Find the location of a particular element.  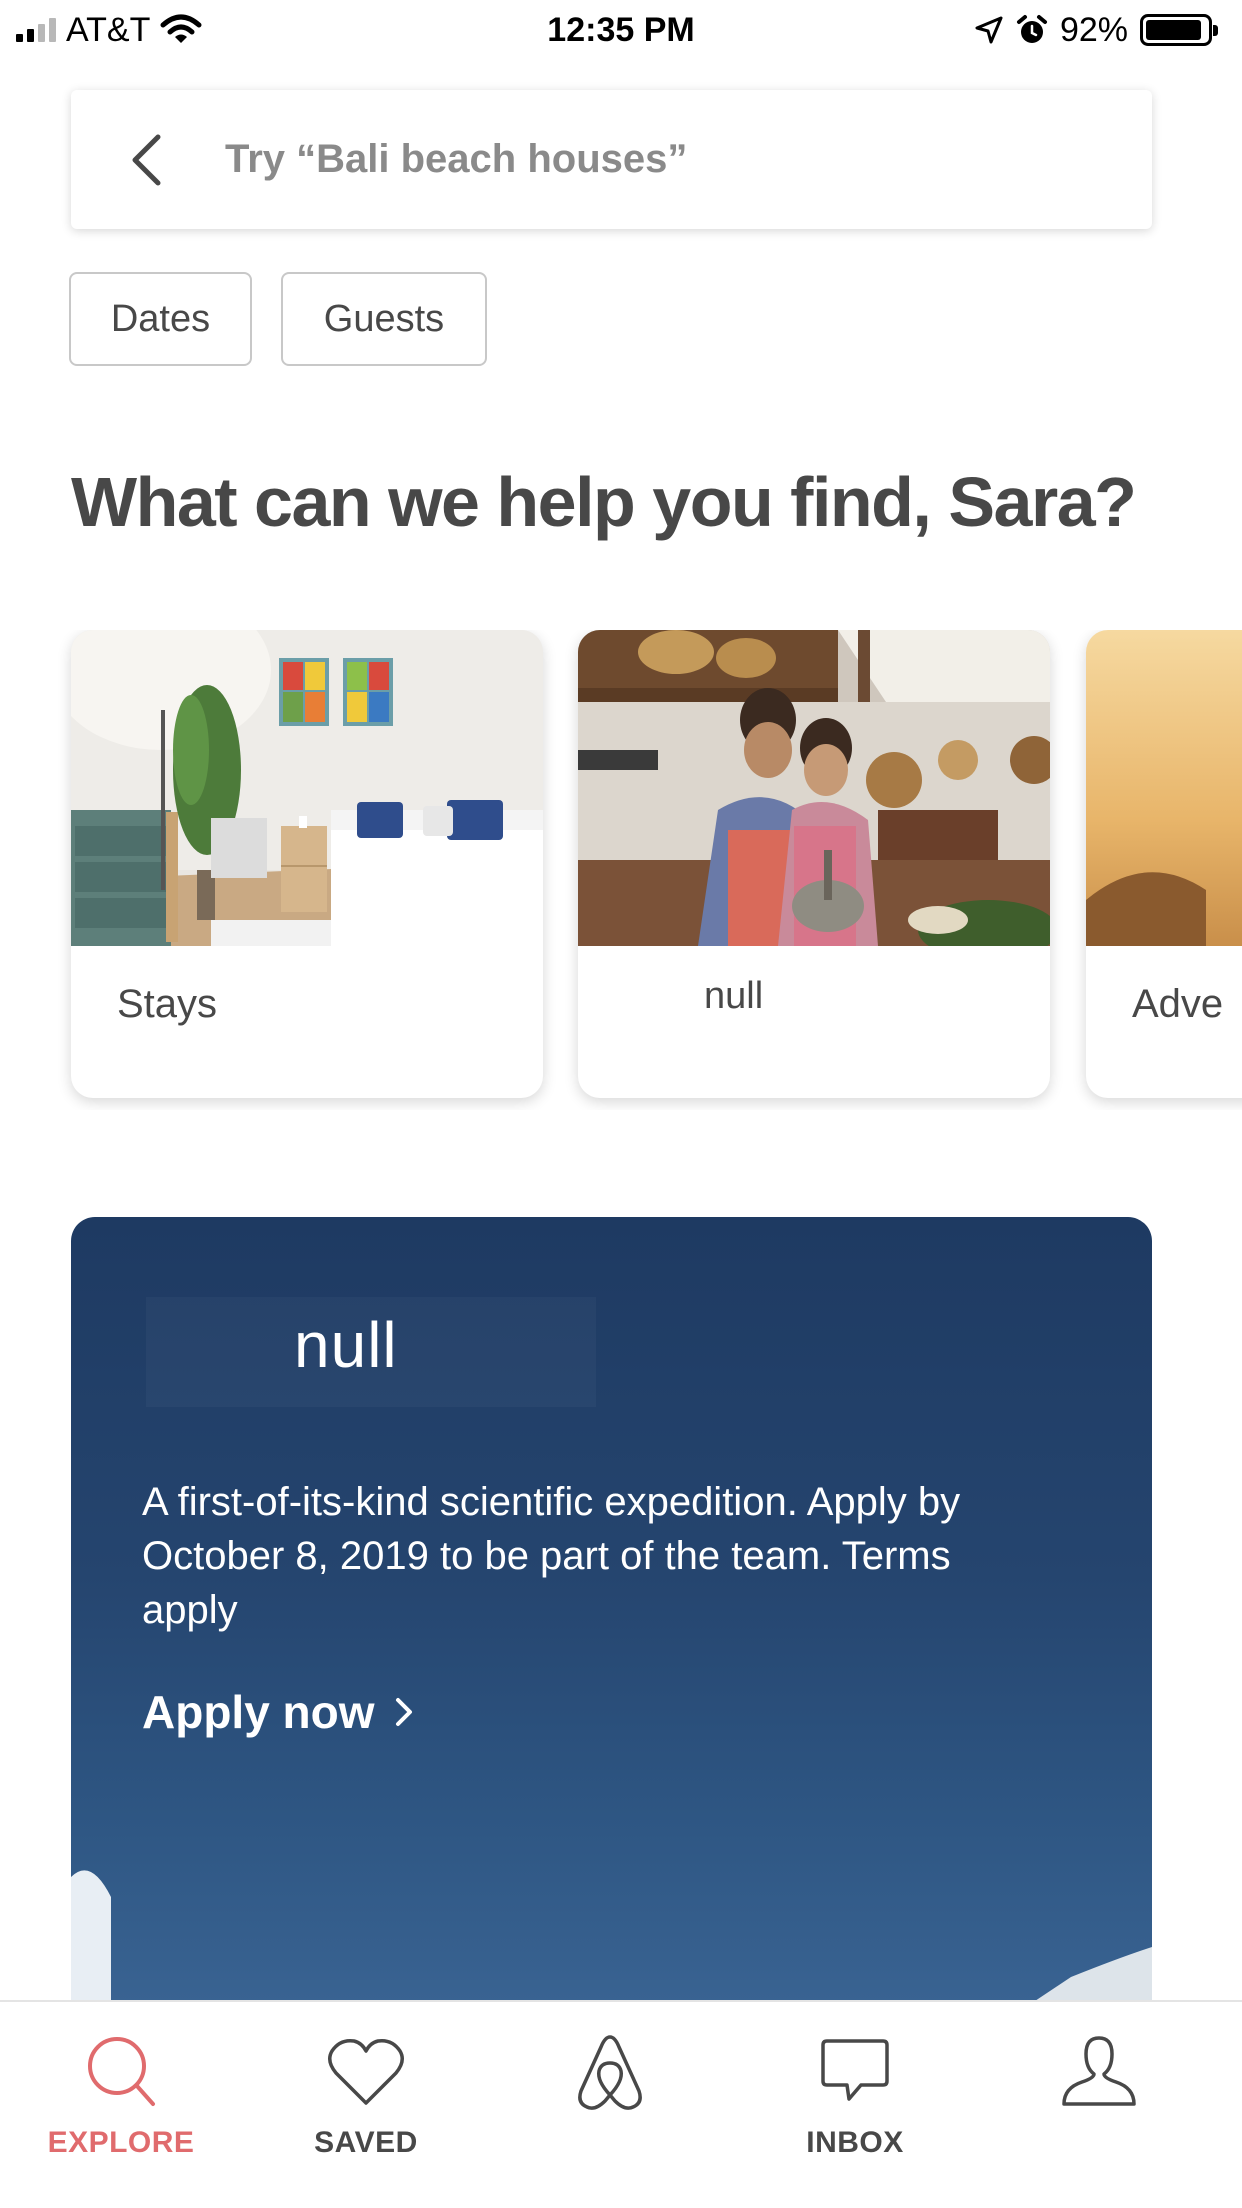

tab-inbox: INBOX is located at coordinates (855, 2105).